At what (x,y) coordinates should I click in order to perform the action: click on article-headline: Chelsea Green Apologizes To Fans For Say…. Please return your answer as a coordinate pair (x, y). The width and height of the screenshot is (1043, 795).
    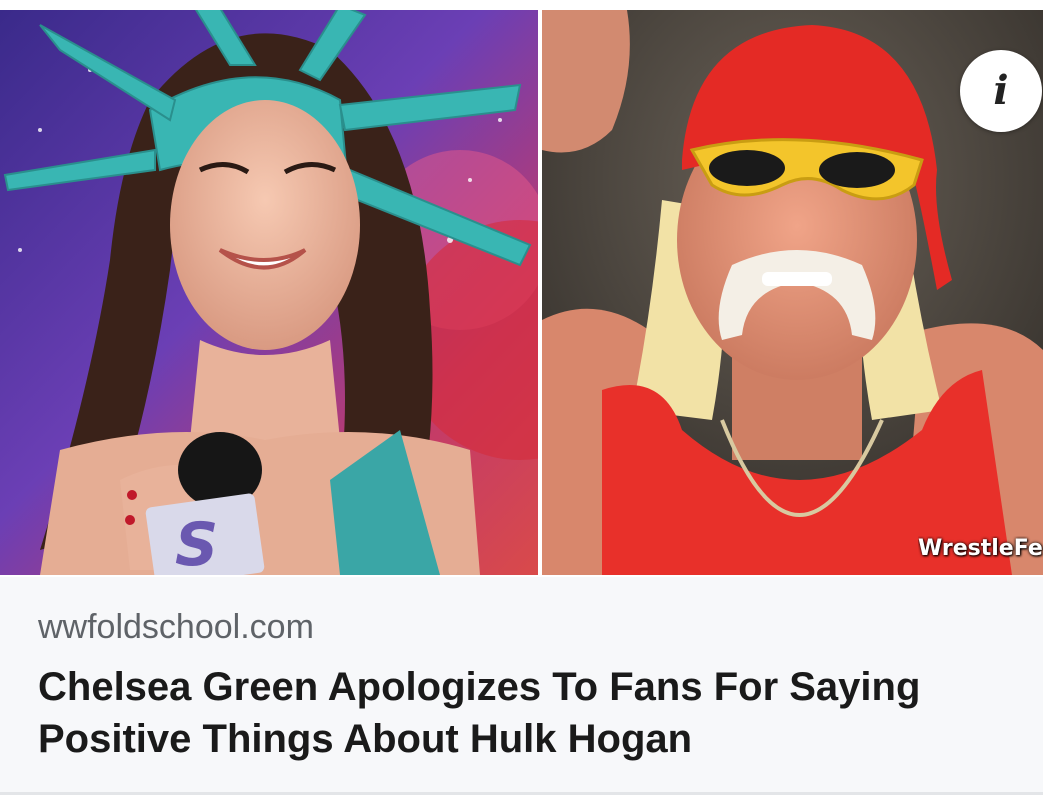
    Looking at the image, I should click on (518, 713).